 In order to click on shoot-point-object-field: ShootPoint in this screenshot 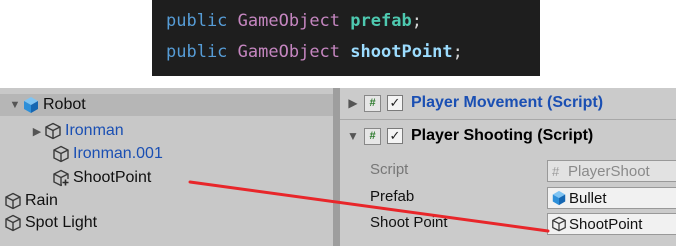, I will do `click(611, 224)`.